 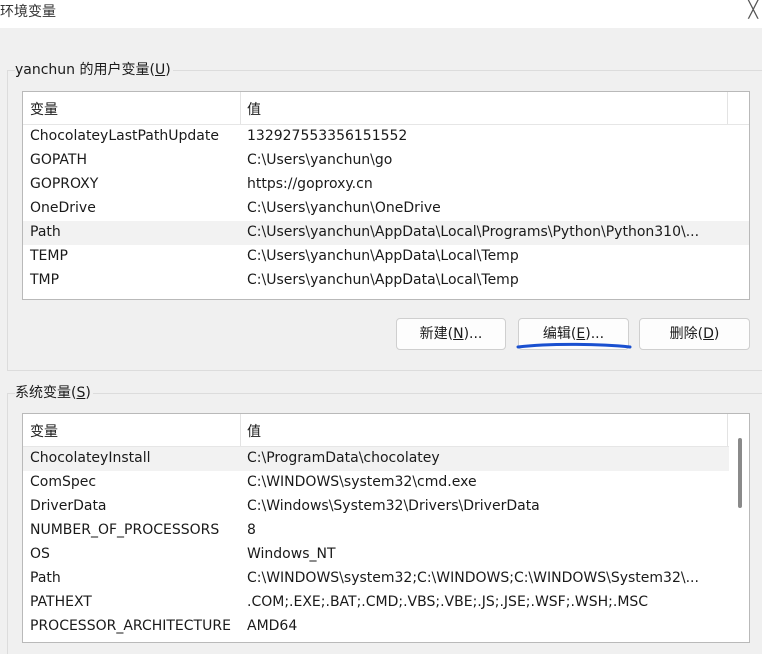 What do you see at coordinates (40, 554) in the screenshot?
I see `variable-name: OS` at bounding box center [40, 554].